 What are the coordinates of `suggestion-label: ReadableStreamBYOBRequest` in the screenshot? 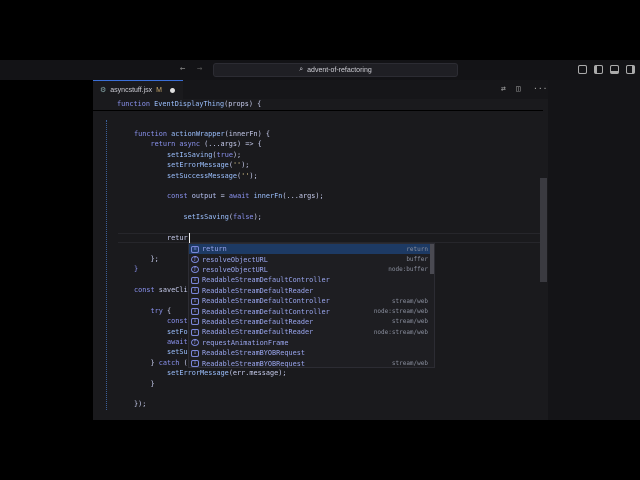 It's located at (254, 363).